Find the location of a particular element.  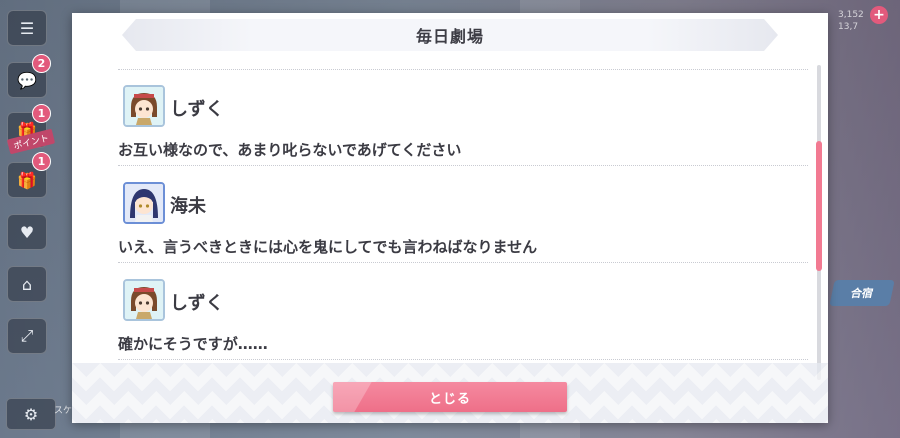

left-menu-rail: ☰ 💬 2 🎁 1 ポイント 🎁 1 ♥ ⌂ ⤢ is located at coordinates (35, 219).